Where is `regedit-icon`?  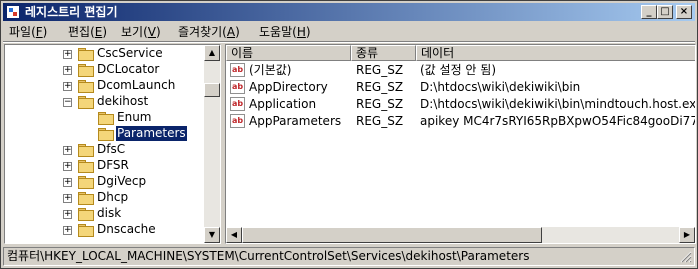 regedit-icon is located at coordinates (13, 12).